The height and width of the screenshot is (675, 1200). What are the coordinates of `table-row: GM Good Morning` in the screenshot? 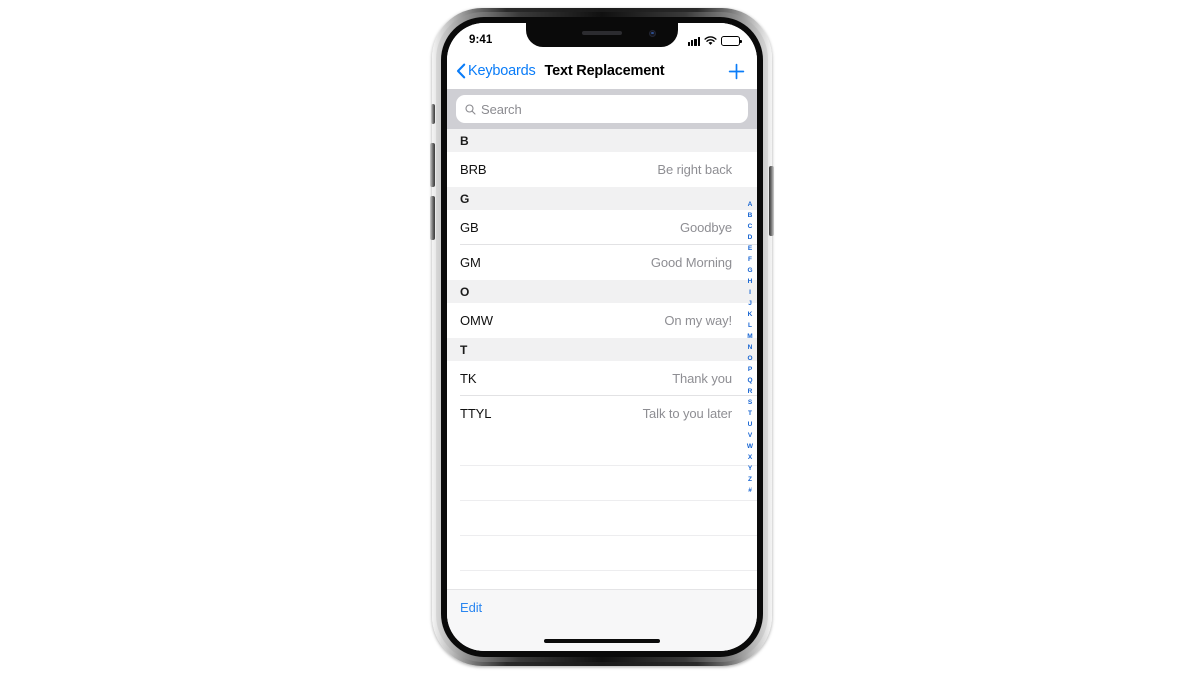 It's located at (602, 262).